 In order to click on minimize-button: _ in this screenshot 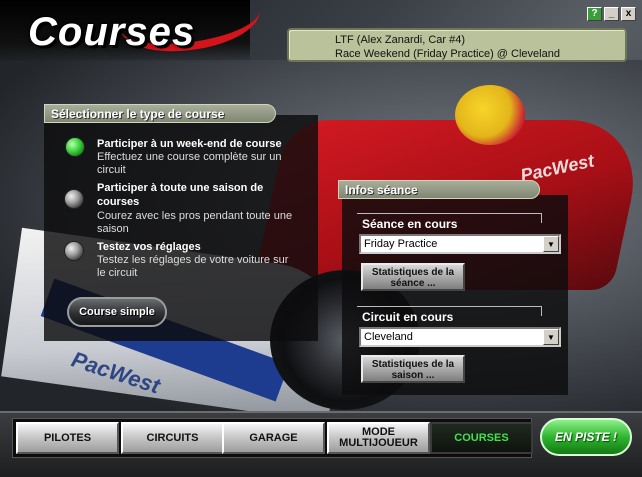, I will do `click(611, 14)`.